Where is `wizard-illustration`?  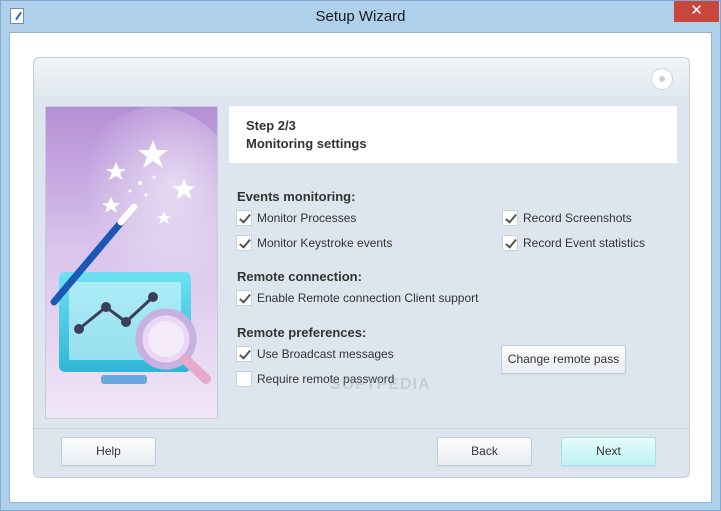 wizard-illustration is located at coordinates (131, 262).